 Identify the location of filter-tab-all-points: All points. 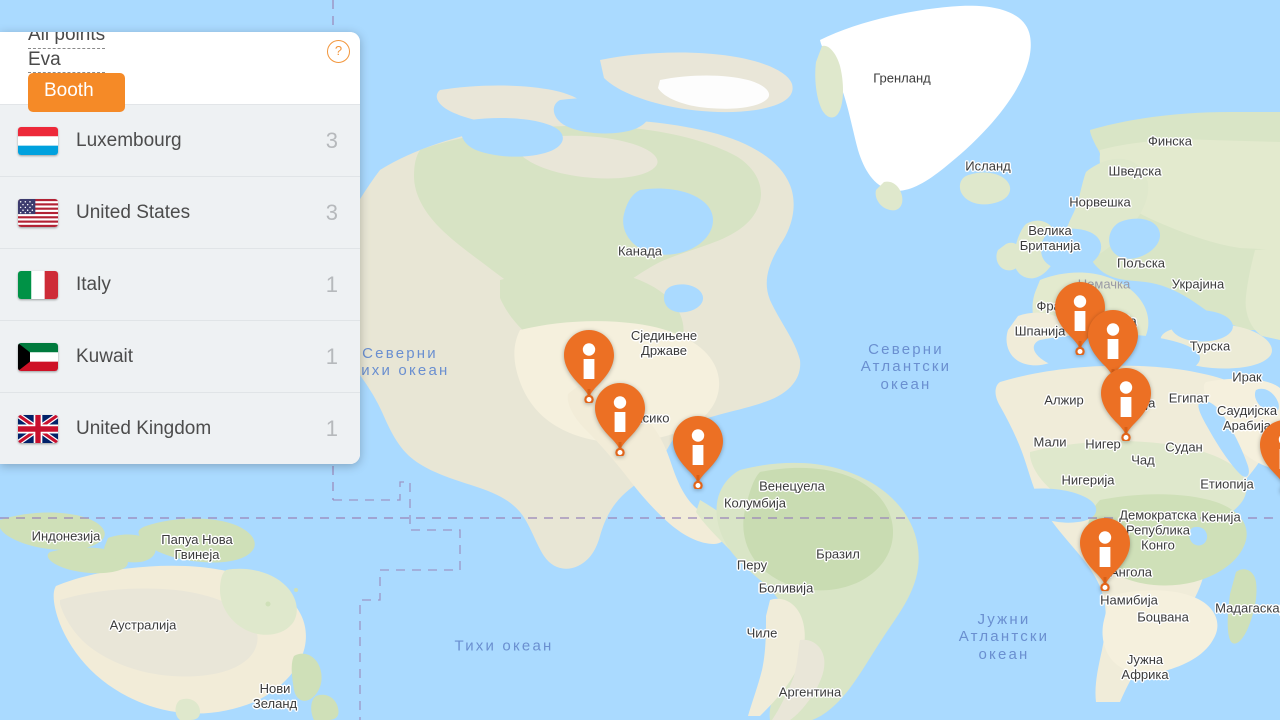
(67, 40).